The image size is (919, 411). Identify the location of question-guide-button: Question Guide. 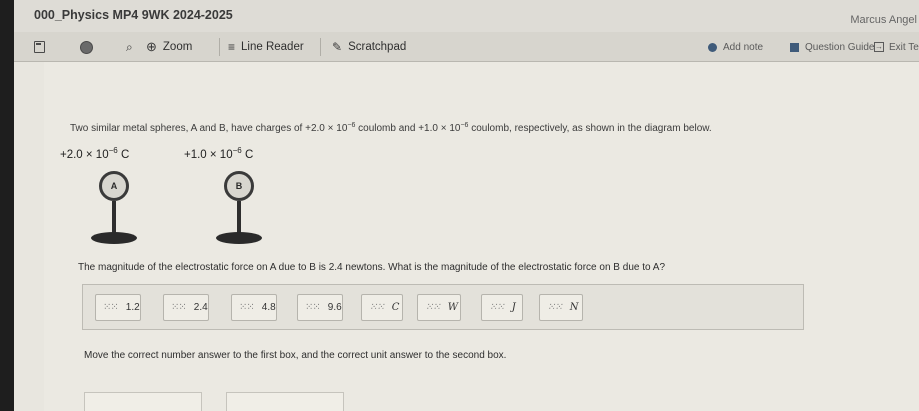
(832, 47).